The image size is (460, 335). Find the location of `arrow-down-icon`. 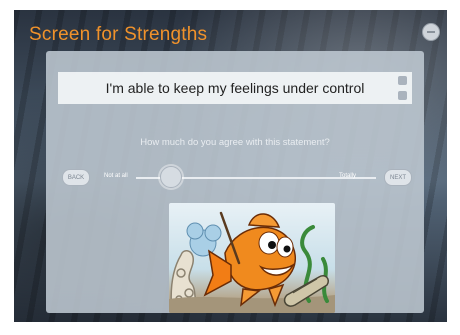

arrow-down-icon is located at coordinates (402, 95).